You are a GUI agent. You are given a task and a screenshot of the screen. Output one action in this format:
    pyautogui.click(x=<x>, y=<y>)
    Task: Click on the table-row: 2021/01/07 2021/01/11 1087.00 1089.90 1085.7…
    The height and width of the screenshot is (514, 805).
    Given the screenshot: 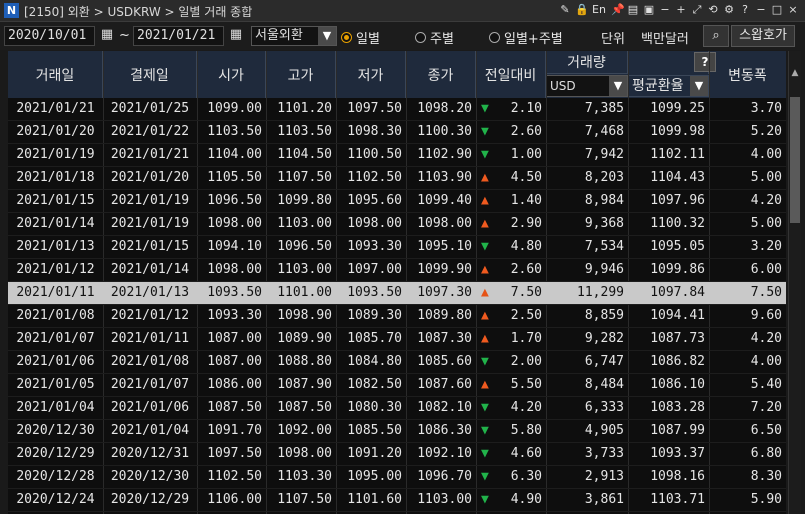 What is the action you would take?
    pyautogui.click(x=397, y=339)
    